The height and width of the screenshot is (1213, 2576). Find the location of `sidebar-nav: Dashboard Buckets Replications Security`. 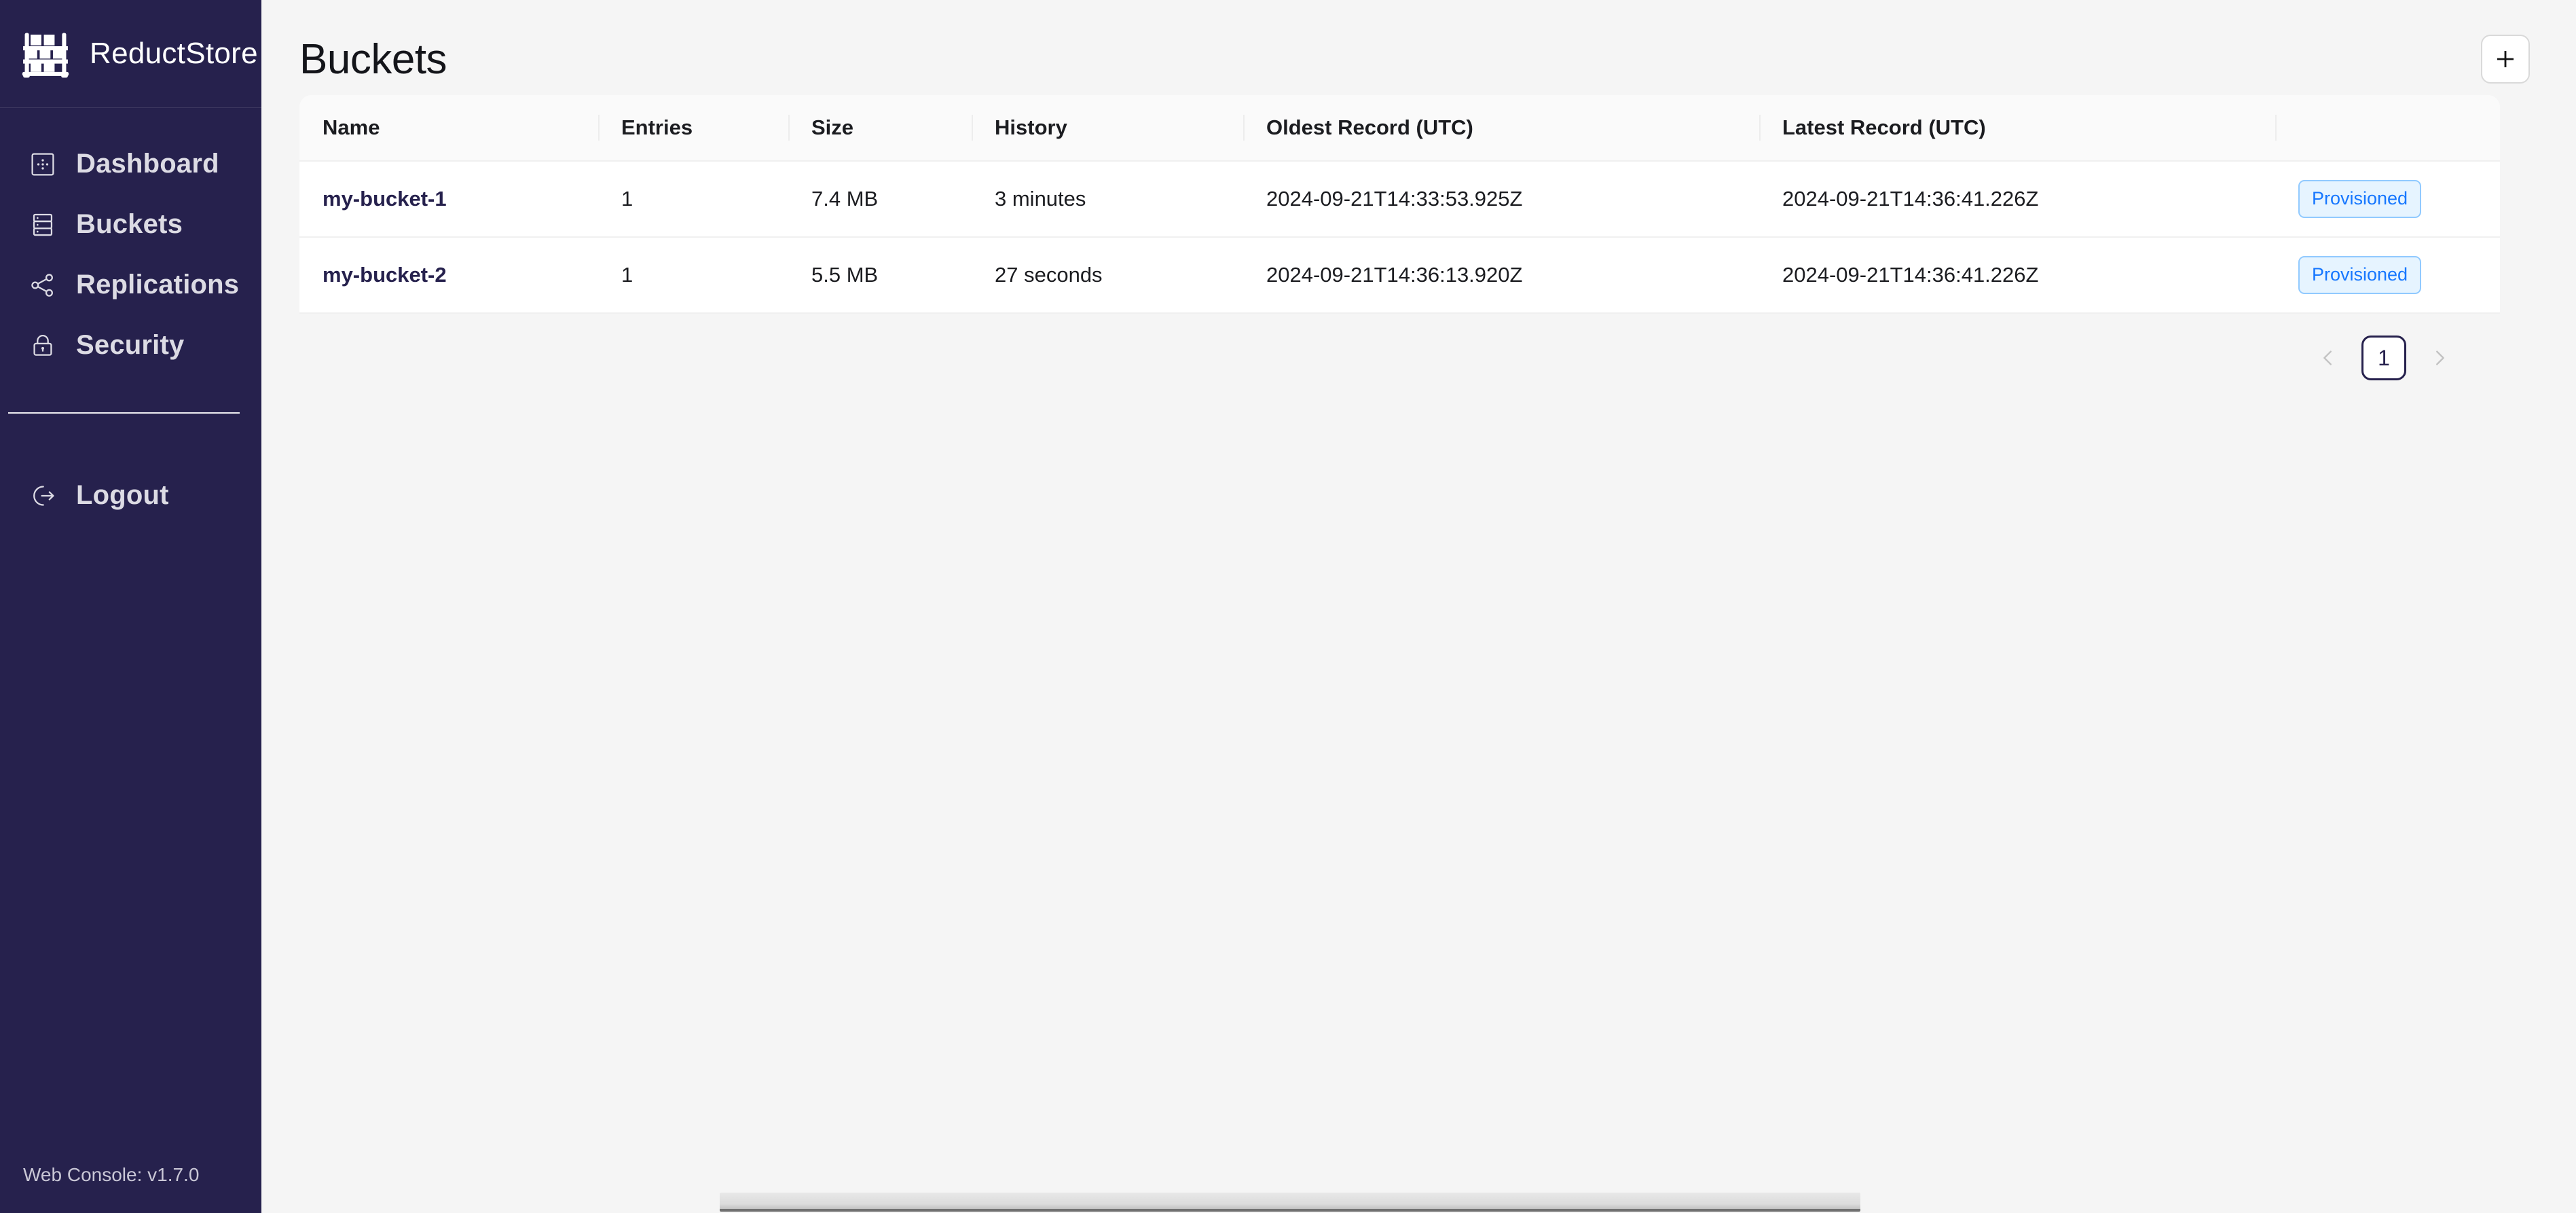

sidebar-nav: Dashboard Buckets Replications Security is located at coordinates (130, 255).